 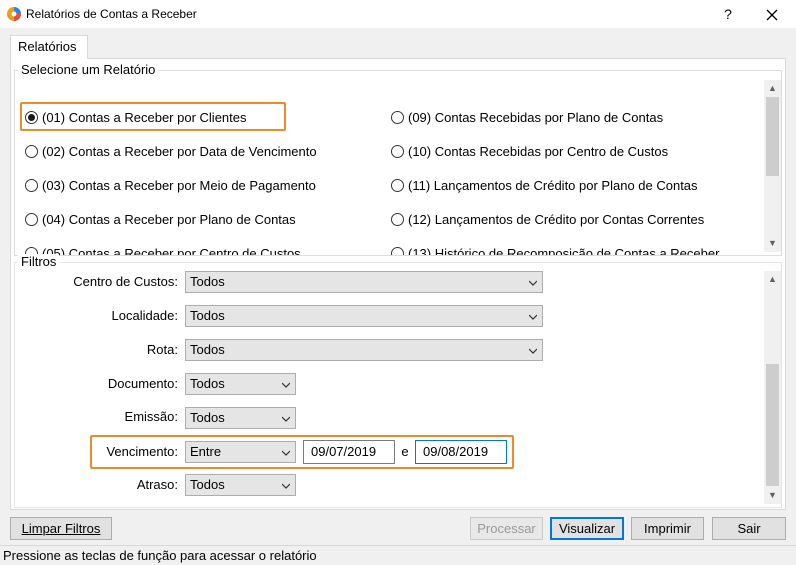 What do you see at coordinates (587, 528) in the screenshot?
I see `preview-button: Visualizar` at bounding box center [587, 528].